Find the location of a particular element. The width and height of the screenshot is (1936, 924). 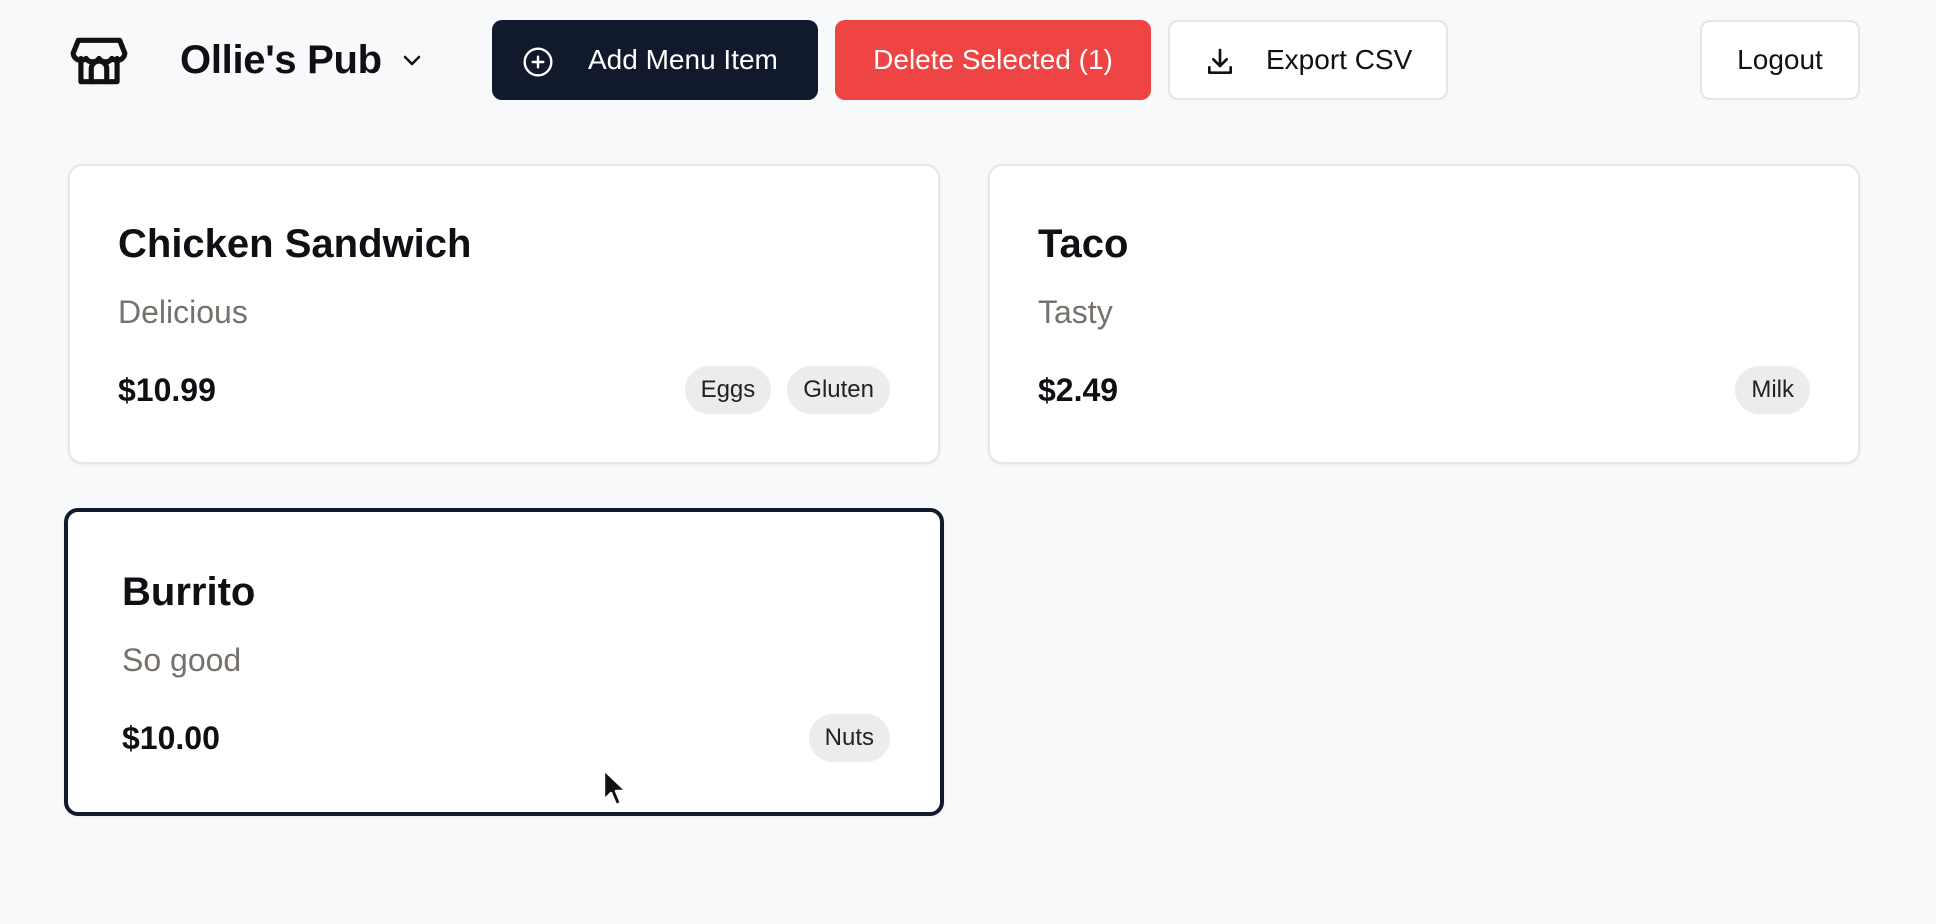

menu-item-description: Delicious is located at coordinates (183, 312).